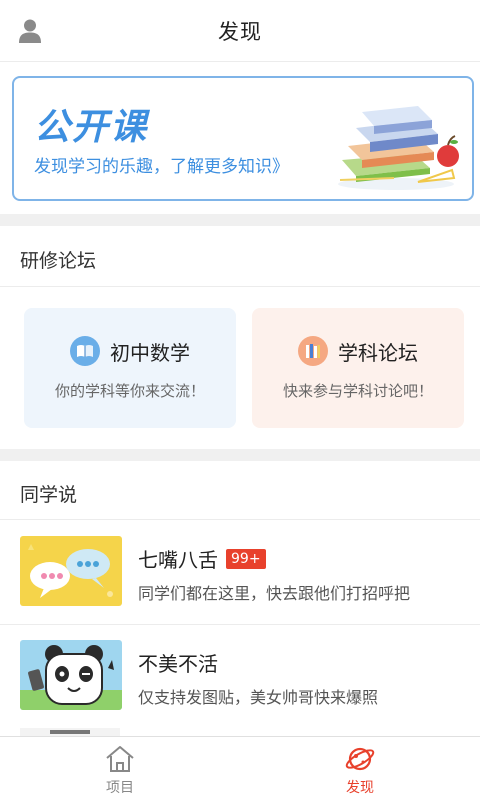 The image size is (480, 801). I want to click on card-desc: 快来参与学科讨论吧！, so click(357, 391).